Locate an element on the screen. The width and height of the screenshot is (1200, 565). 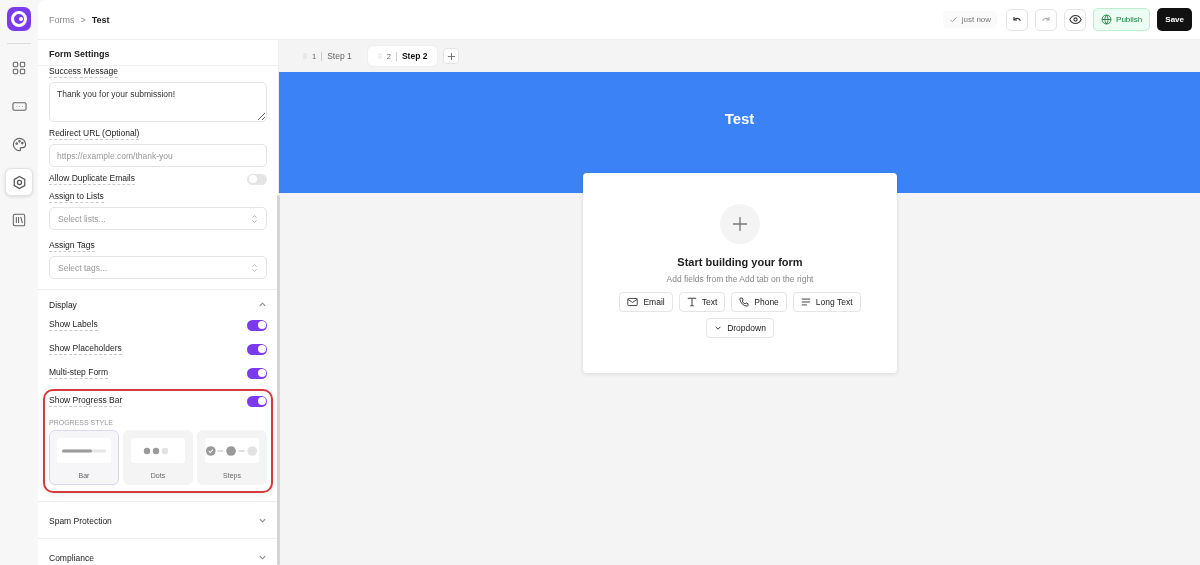
preview-button is located at coordinates (1075, 19).